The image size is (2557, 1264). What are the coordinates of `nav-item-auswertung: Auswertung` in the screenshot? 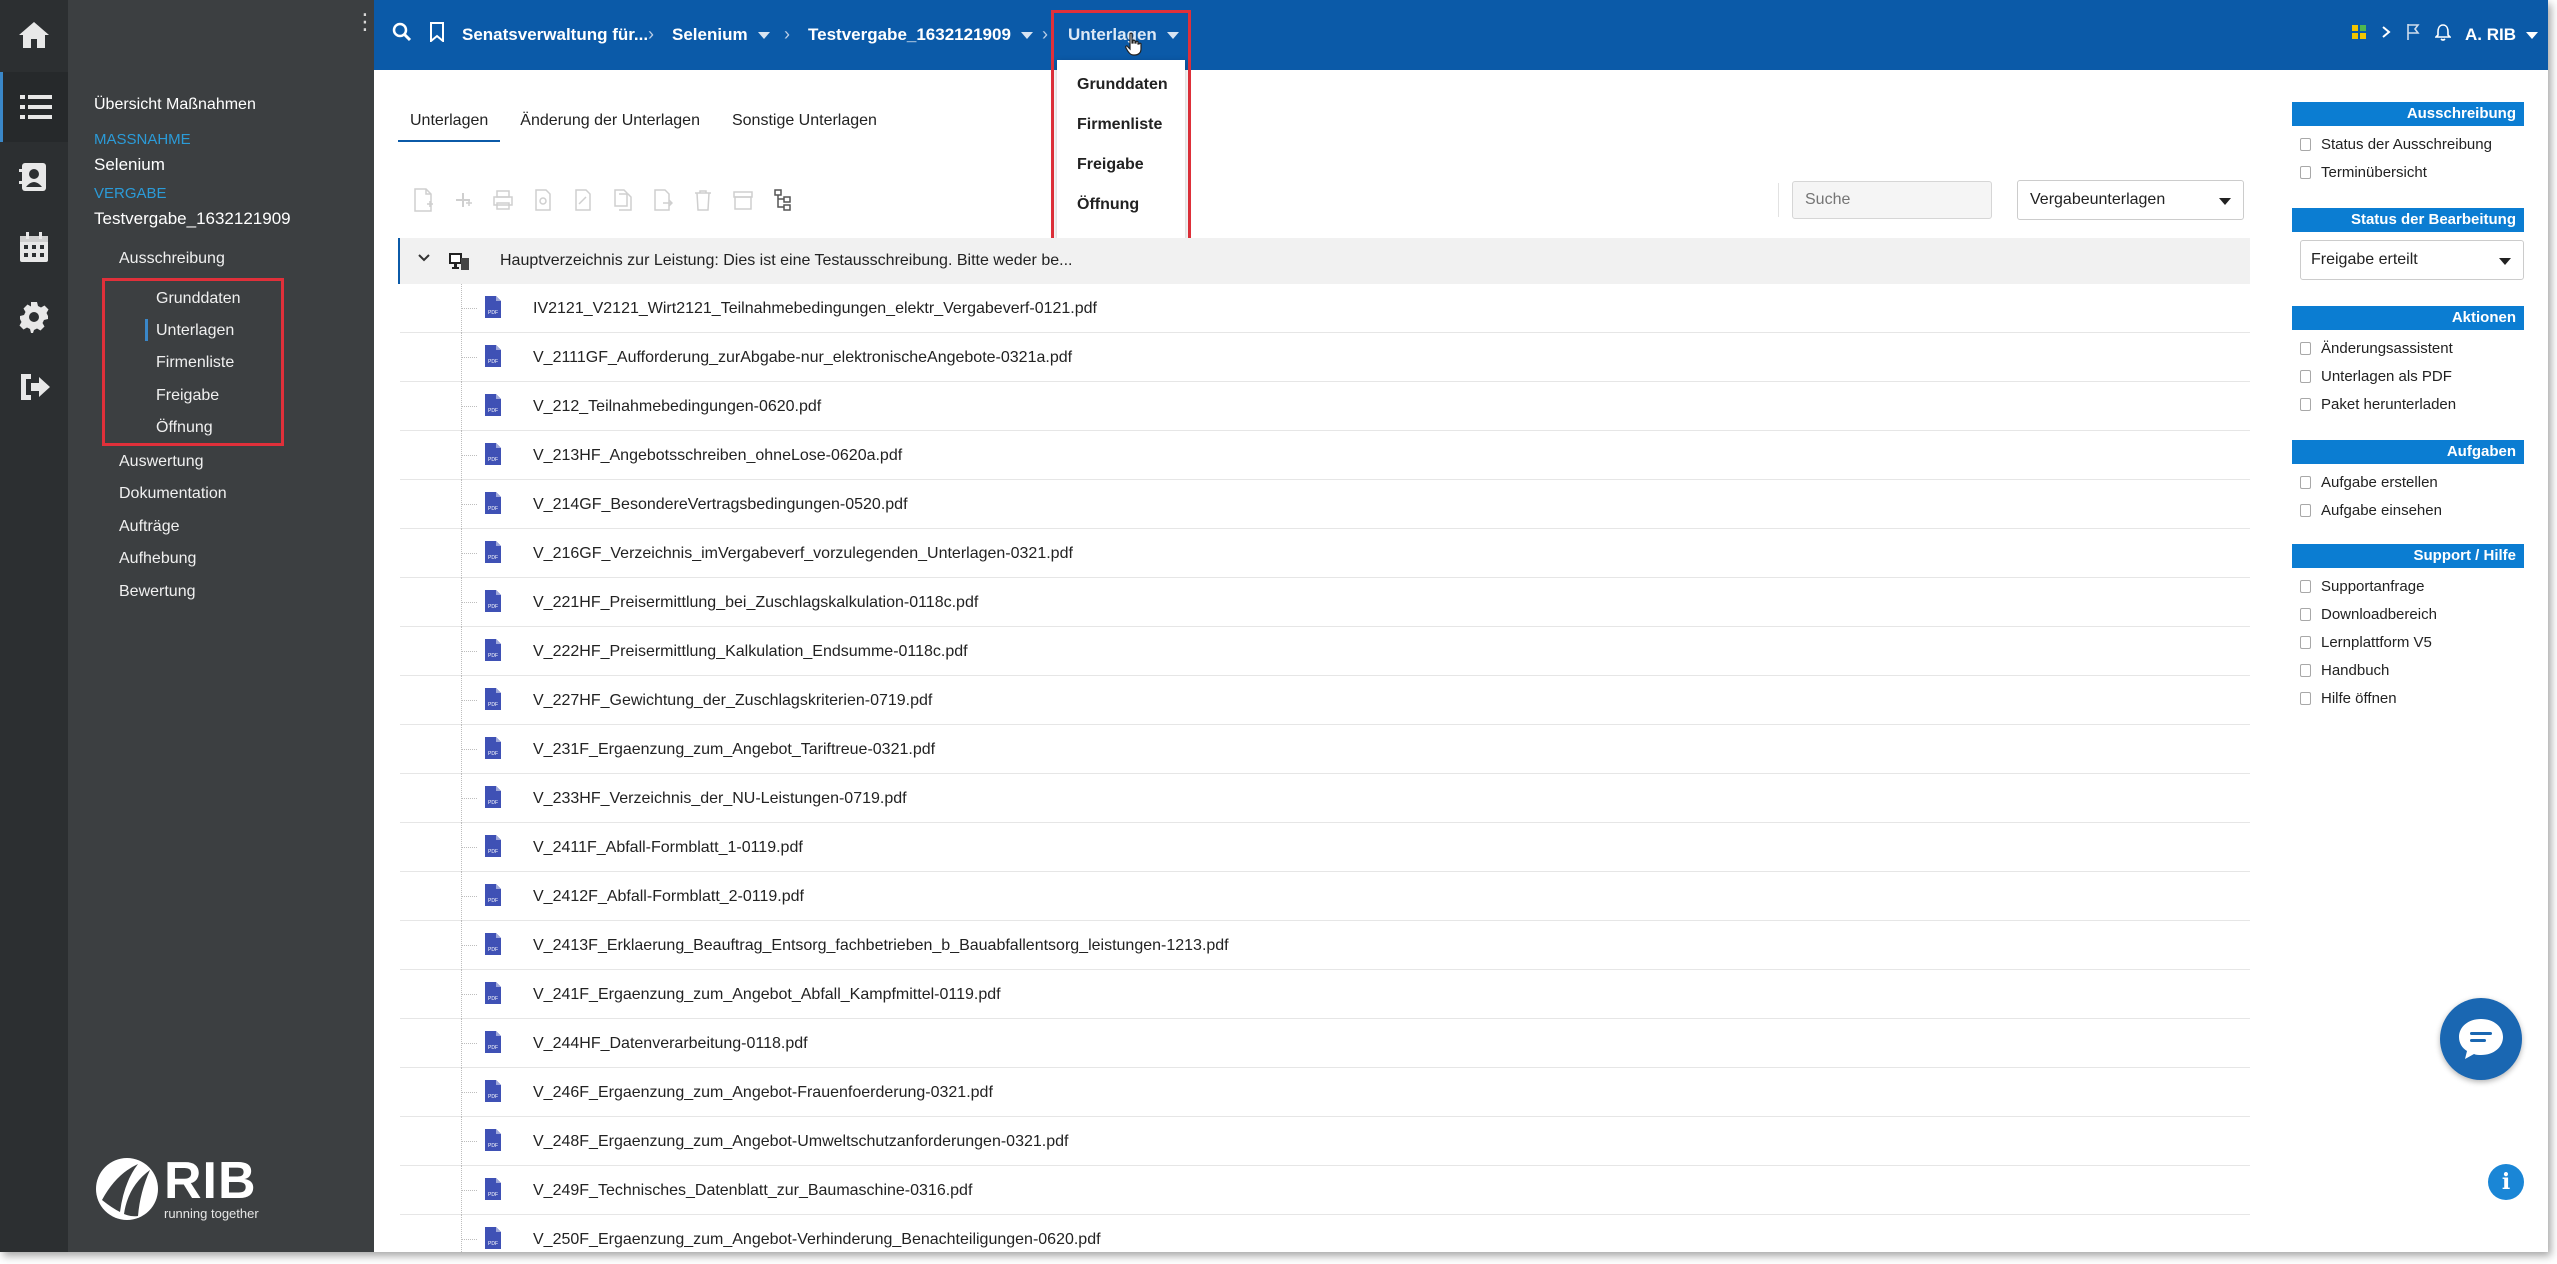 It's located at (161, 462).